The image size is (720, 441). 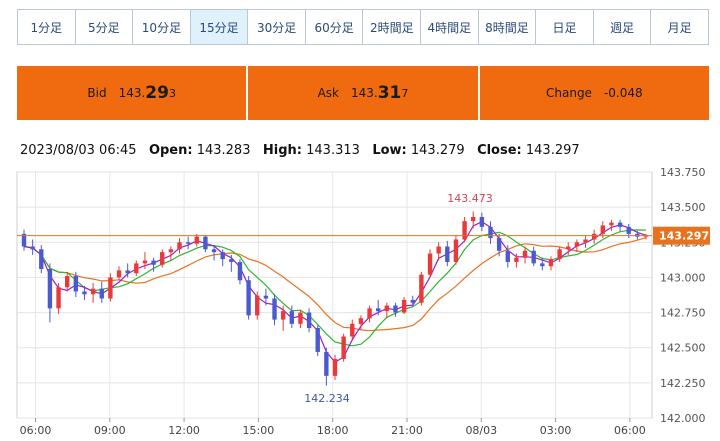 I want to click on quote-bar: Bid 143. 29 3 Ask 143. 31 7 Change -0.048, so click(x=363, y=93).